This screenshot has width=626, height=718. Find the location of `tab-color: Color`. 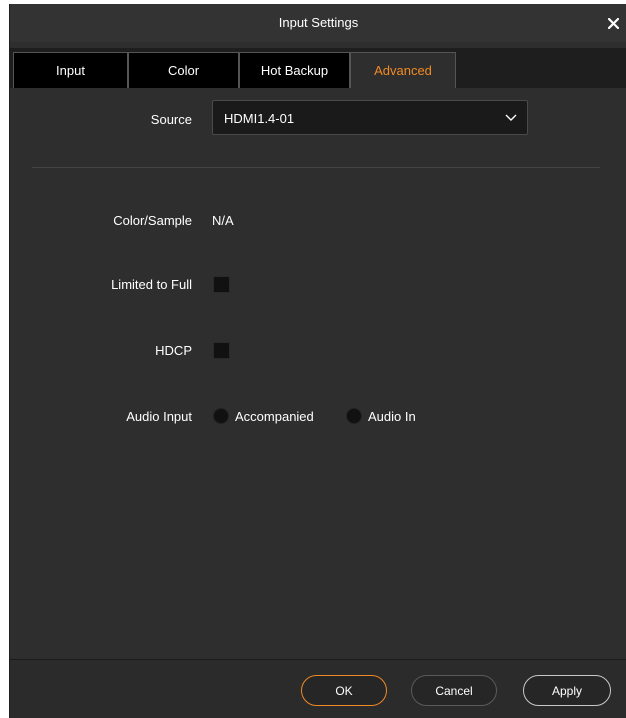

tab-color: Color is located at coordinates (183, 70).